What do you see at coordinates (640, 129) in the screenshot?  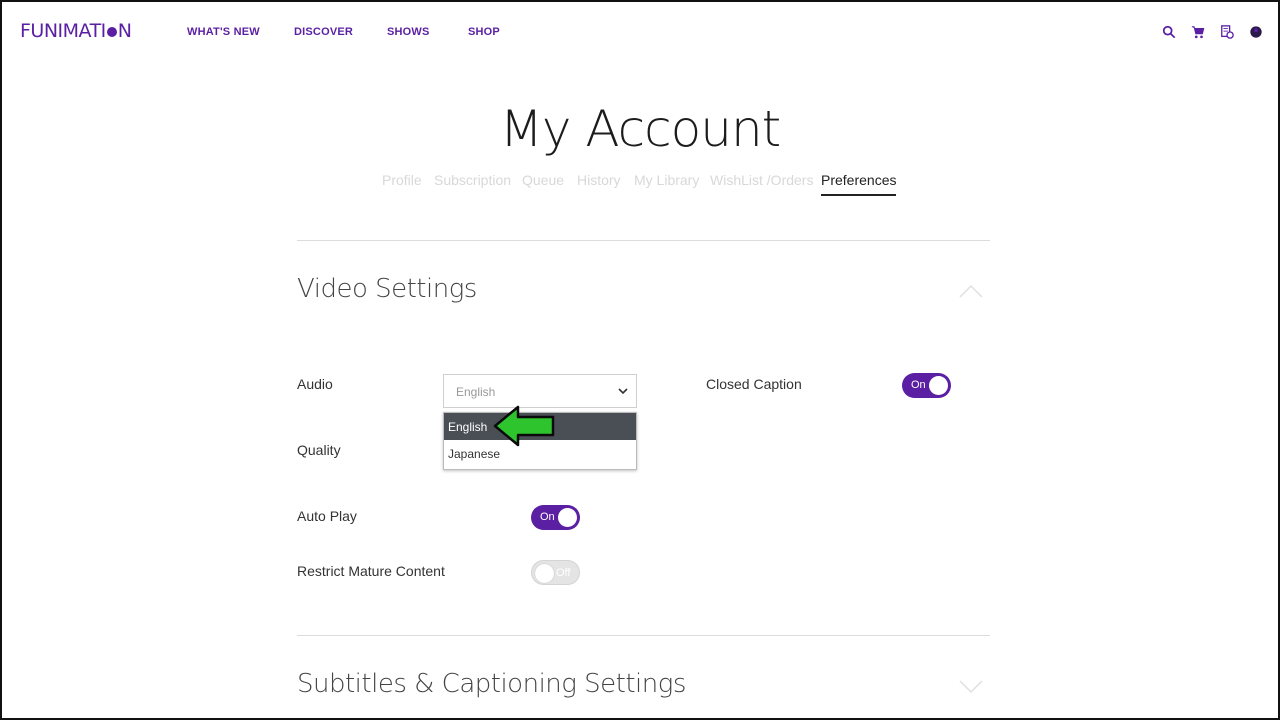 I see `page-title: My Account` at bounding box center [640, 129].